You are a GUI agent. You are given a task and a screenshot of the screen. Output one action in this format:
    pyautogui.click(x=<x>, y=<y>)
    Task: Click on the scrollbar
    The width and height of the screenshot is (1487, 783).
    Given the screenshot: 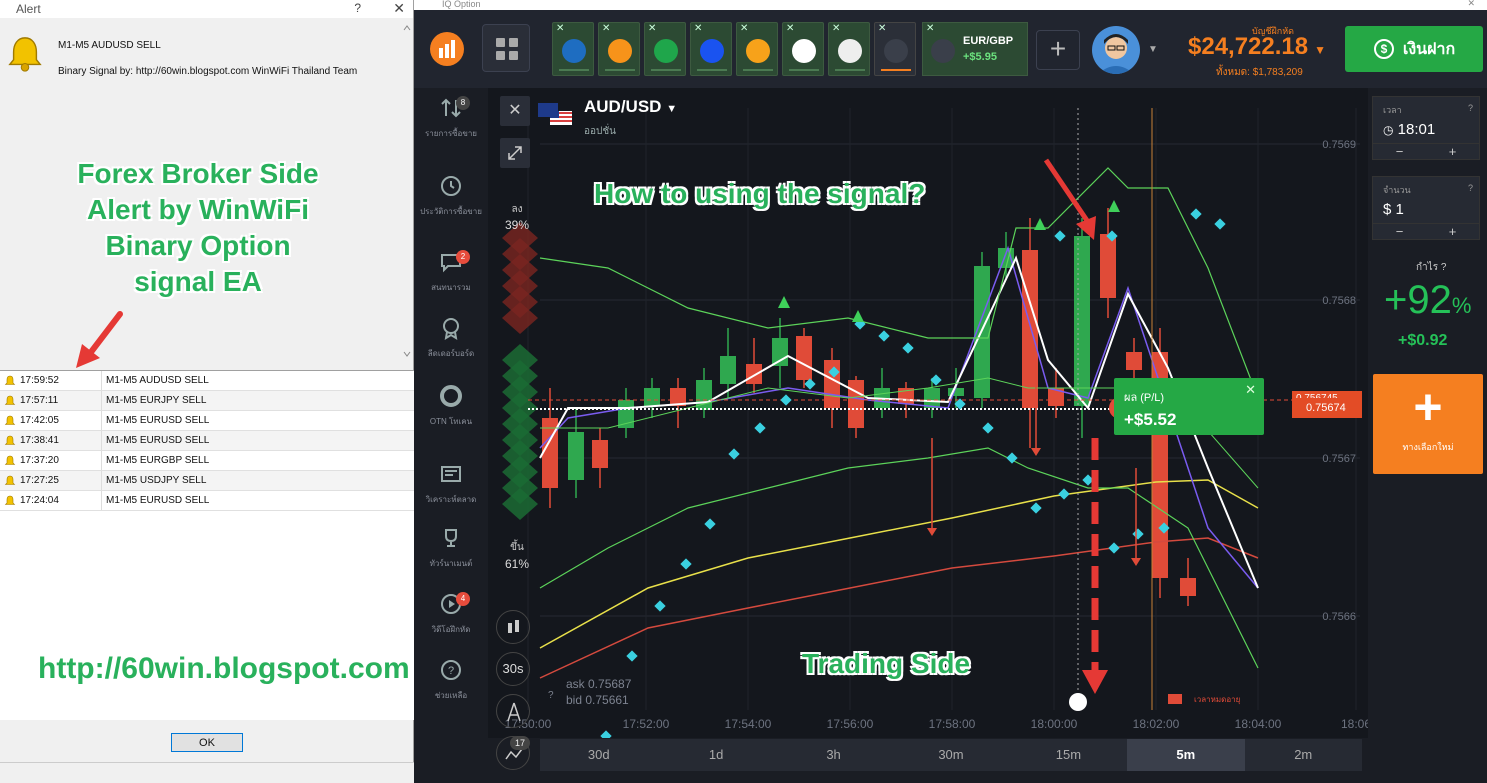 What is the action you would take?
    pyautogui.click(x=407, y=192)
    